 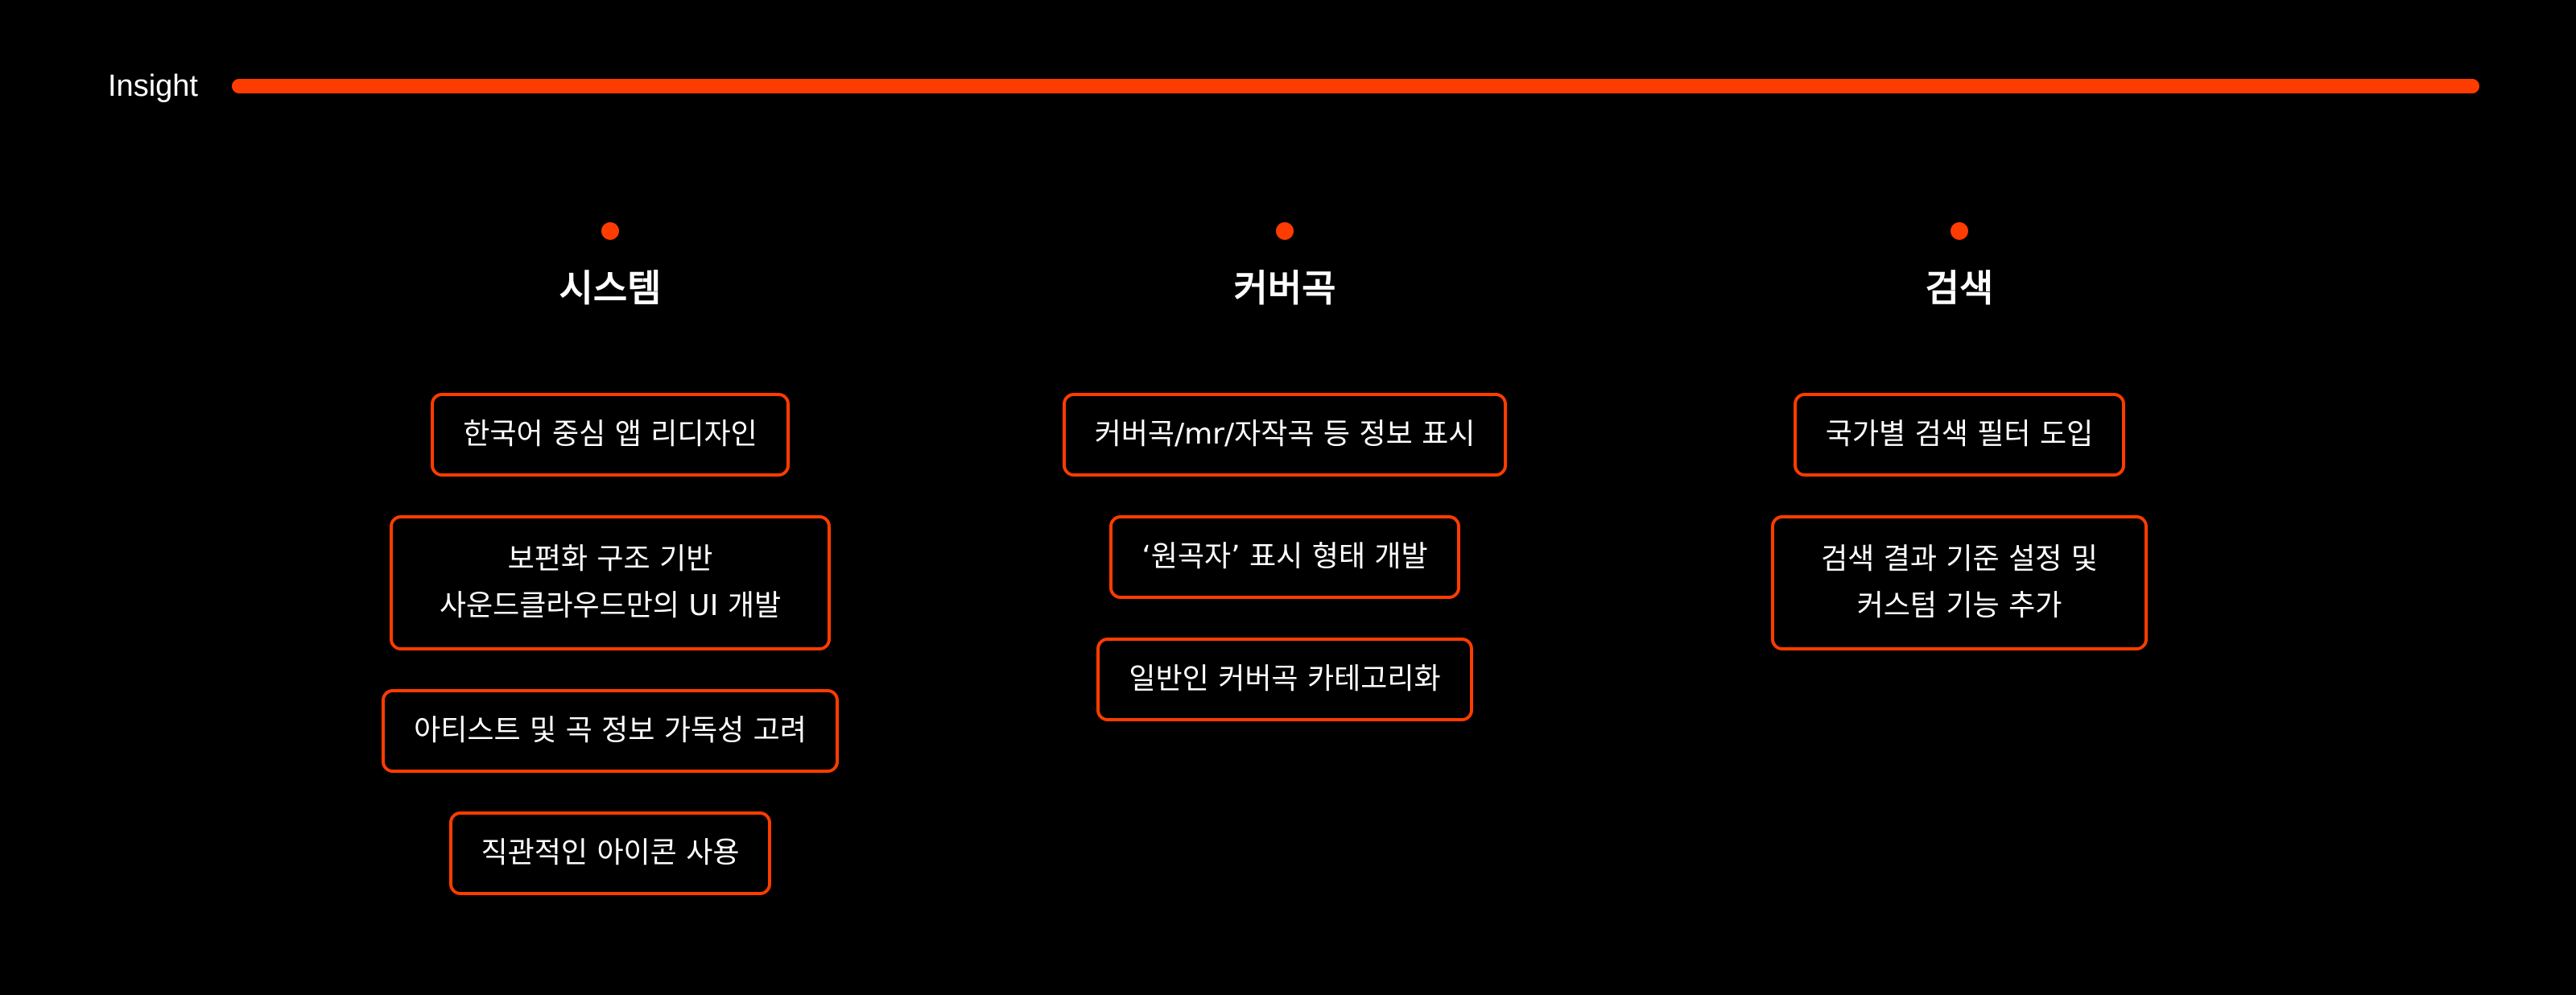 I want to click on insight-tag-text: 한국어 중심 앱 리디자인, so click(x=610, y=434).